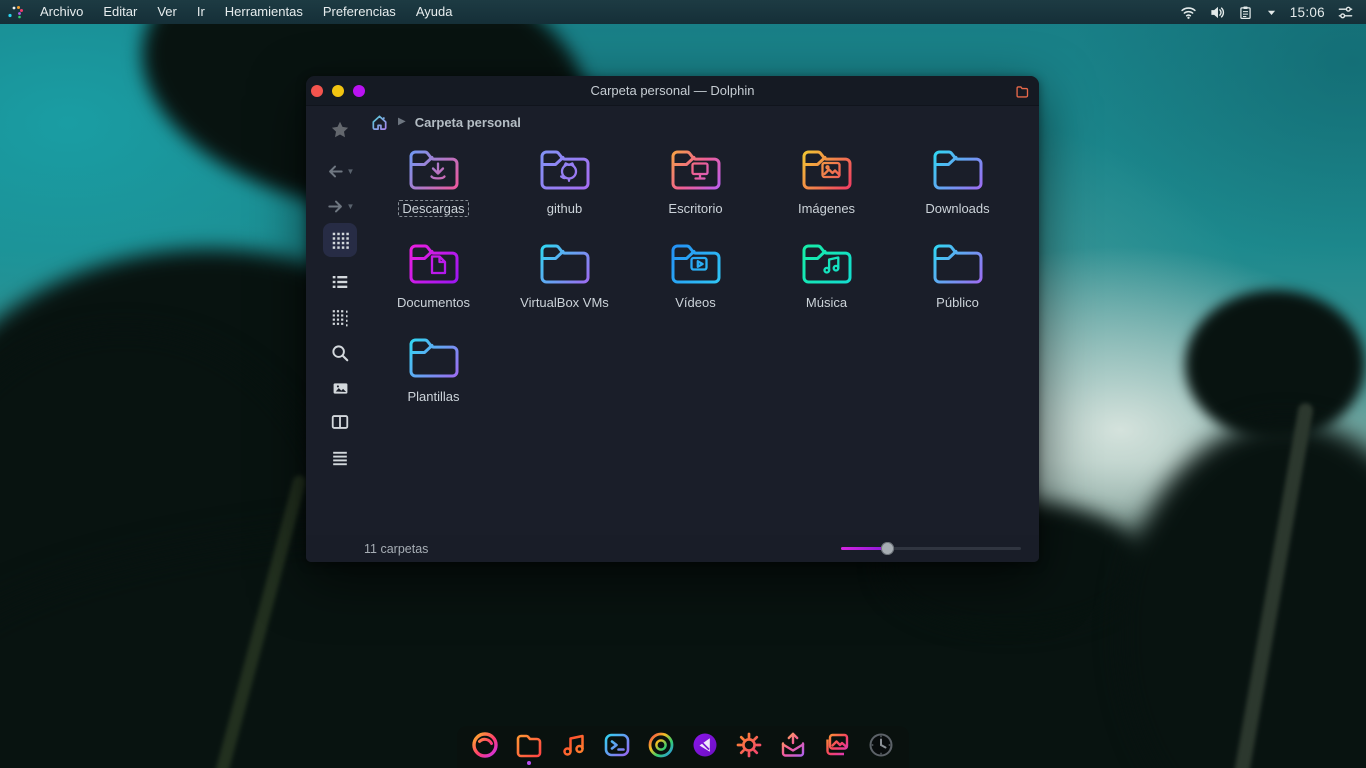  What do you see at coordinates (468, 122) in the screenshot?
I see `breadcrumb-location: Carpeta personal` at bounding box center [468, 122].